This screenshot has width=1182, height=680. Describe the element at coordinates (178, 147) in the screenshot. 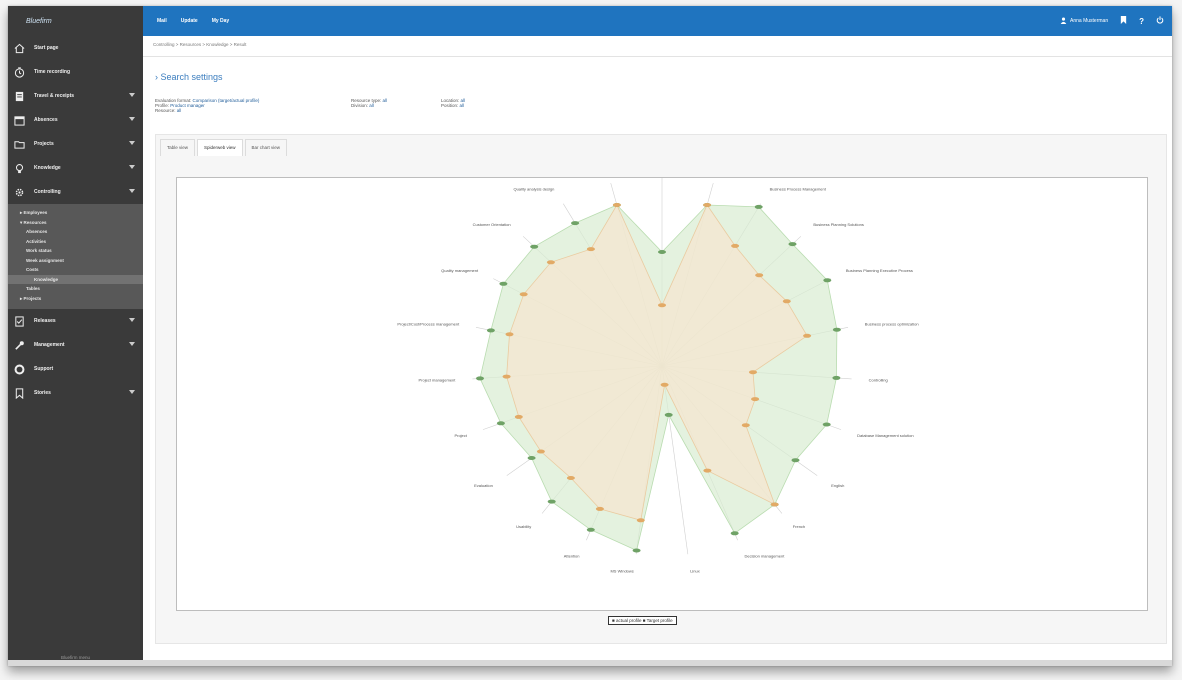

I see `tab-table-view: Table view` at that location.